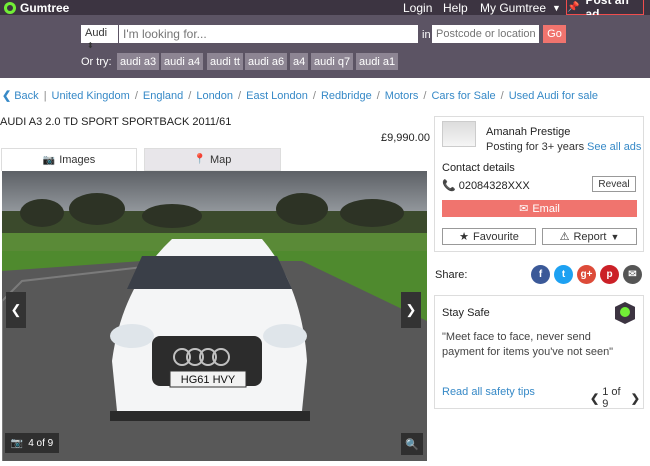 The image size is (650, 466). I want to click on location-input, so click(485, 34).